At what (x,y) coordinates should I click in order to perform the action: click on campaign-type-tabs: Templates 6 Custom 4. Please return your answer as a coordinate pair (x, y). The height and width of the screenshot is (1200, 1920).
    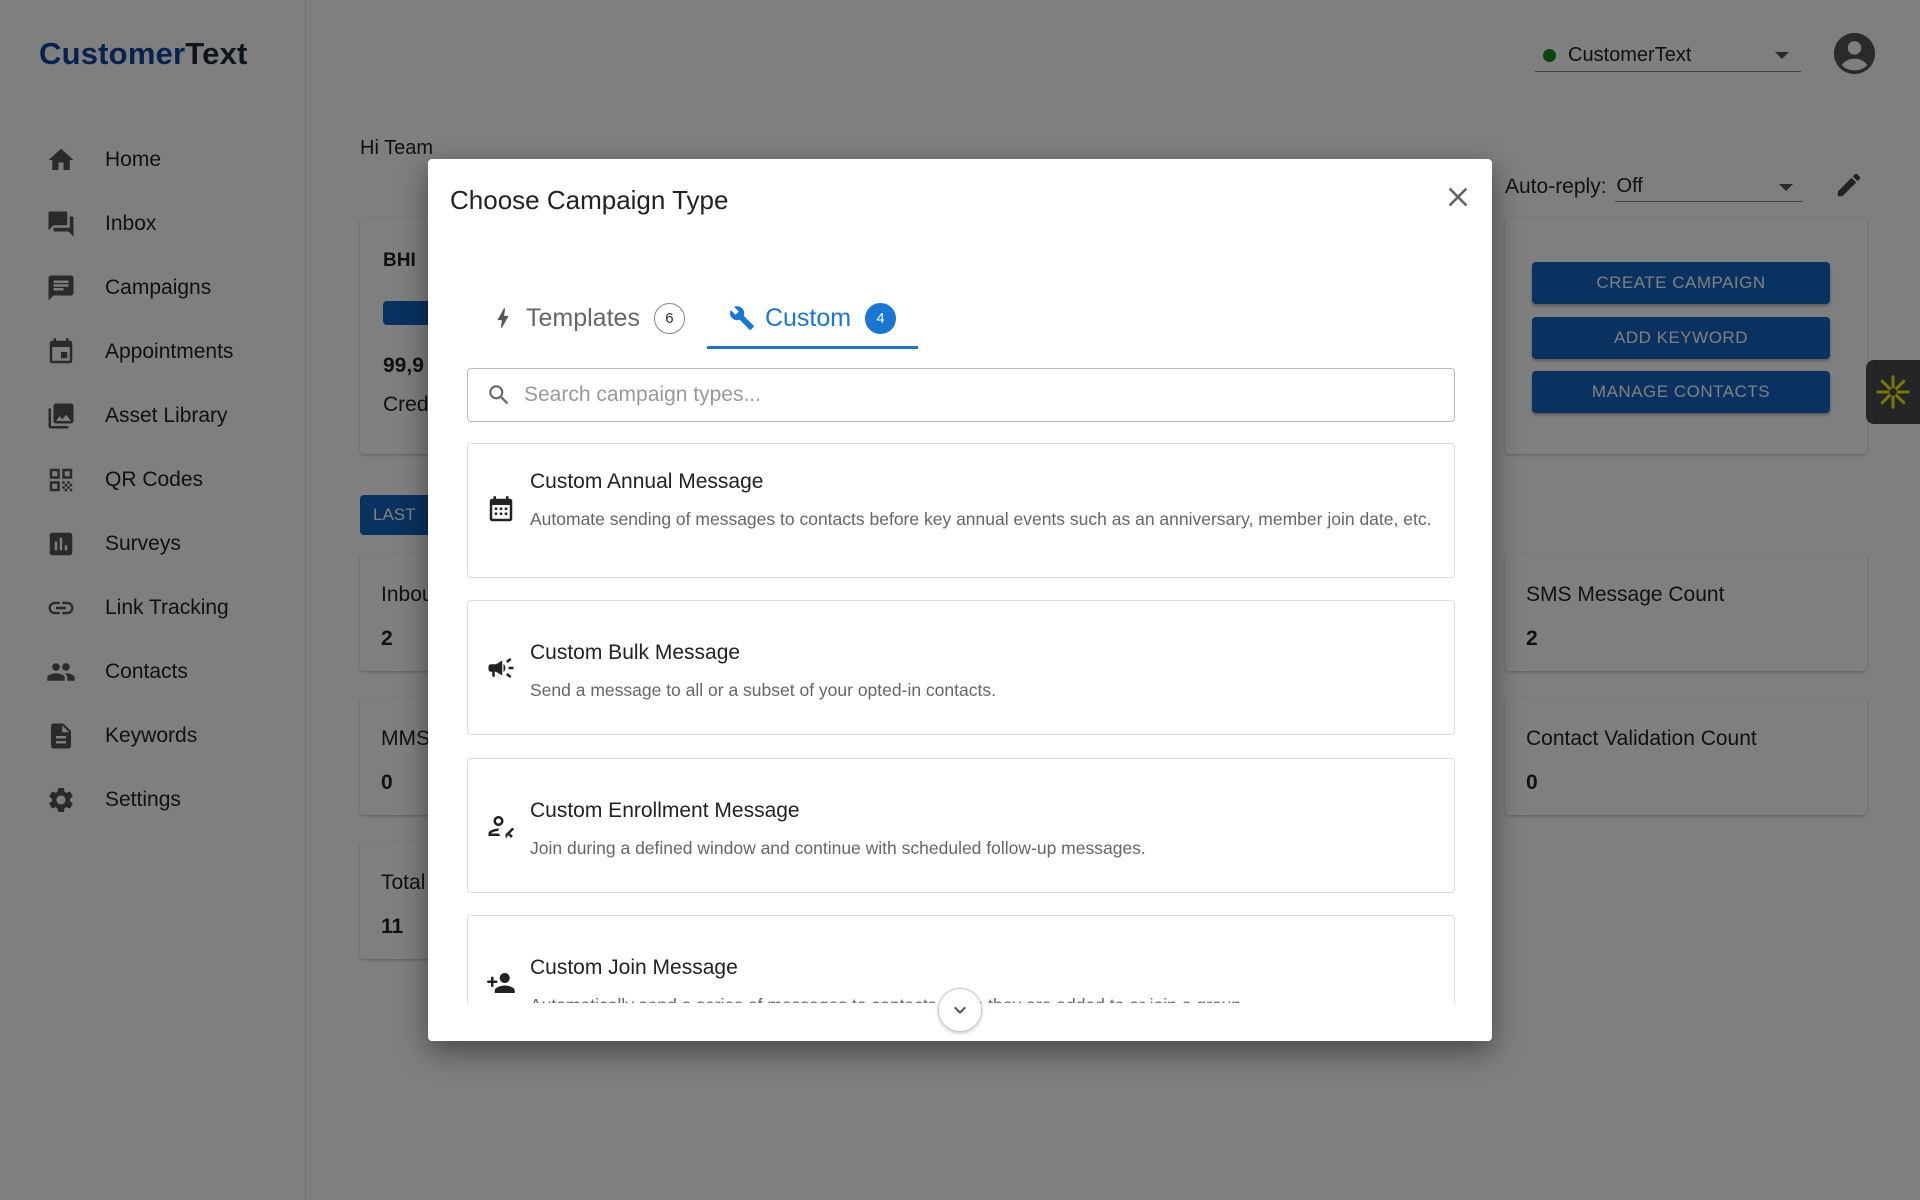
    Looking at the image, I should click on (693, 319).